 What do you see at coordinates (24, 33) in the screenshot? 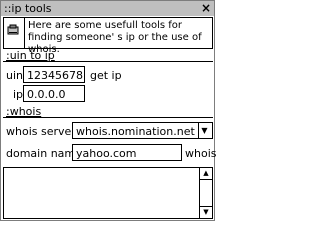
I see `info-divider` at bounding box center [24, 33].